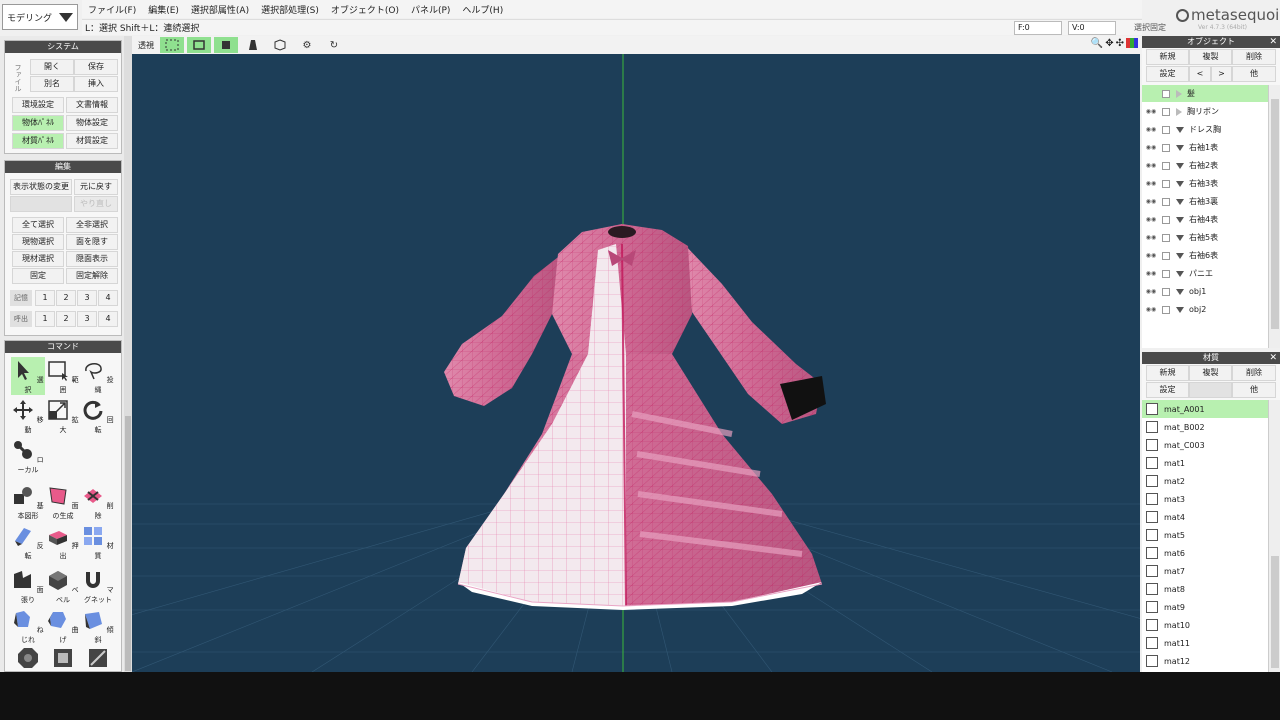 The width and height of the screenshot is (1280, 720). Describe the element at coordinates (38, 141) in the screenshot. I see `material-panel-toggle: 材質ﾊﾟﾈﾙ` at that location.